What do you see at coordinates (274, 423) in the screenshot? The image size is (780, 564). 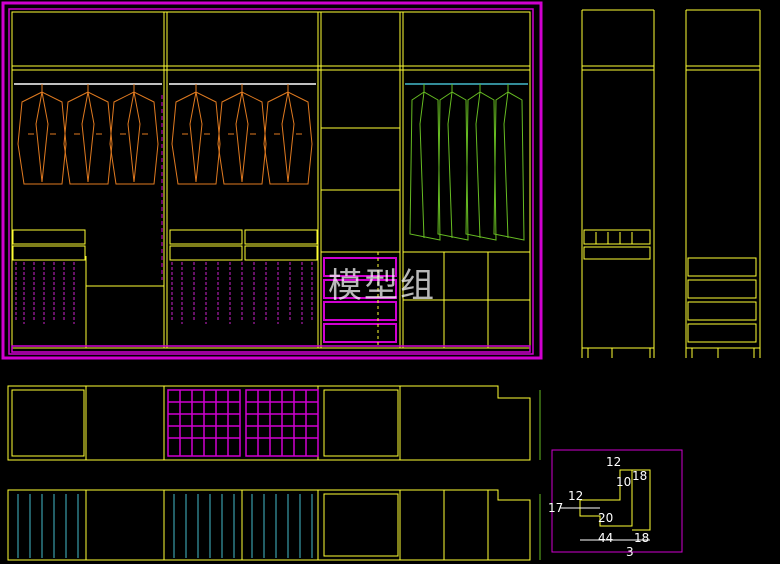 I see `plan-view` at bounding box center [274, 423].